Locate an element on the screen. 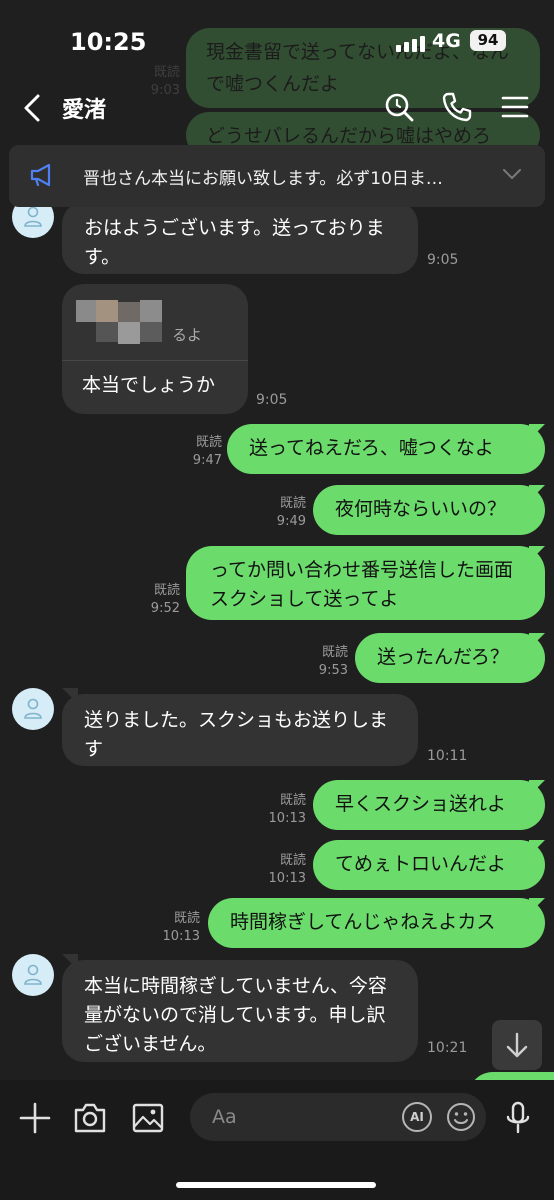 The height and width of the screenshot is (1200, 554). message-text: 時間稼ぎしてんじゃねえよカス is located at coordinates (363, 922).